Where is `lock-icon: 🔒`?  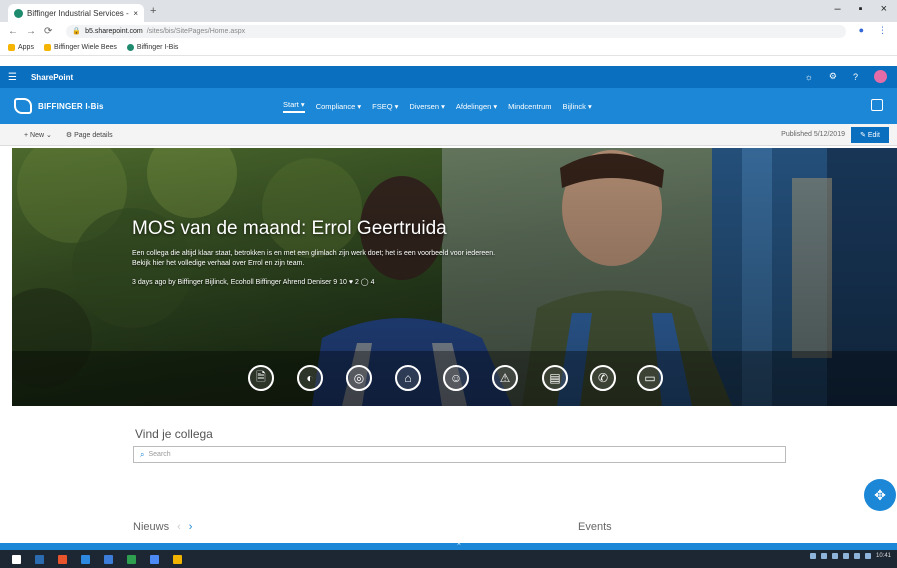 lock-icon: 🔒 is located at coordinates (77, 31).